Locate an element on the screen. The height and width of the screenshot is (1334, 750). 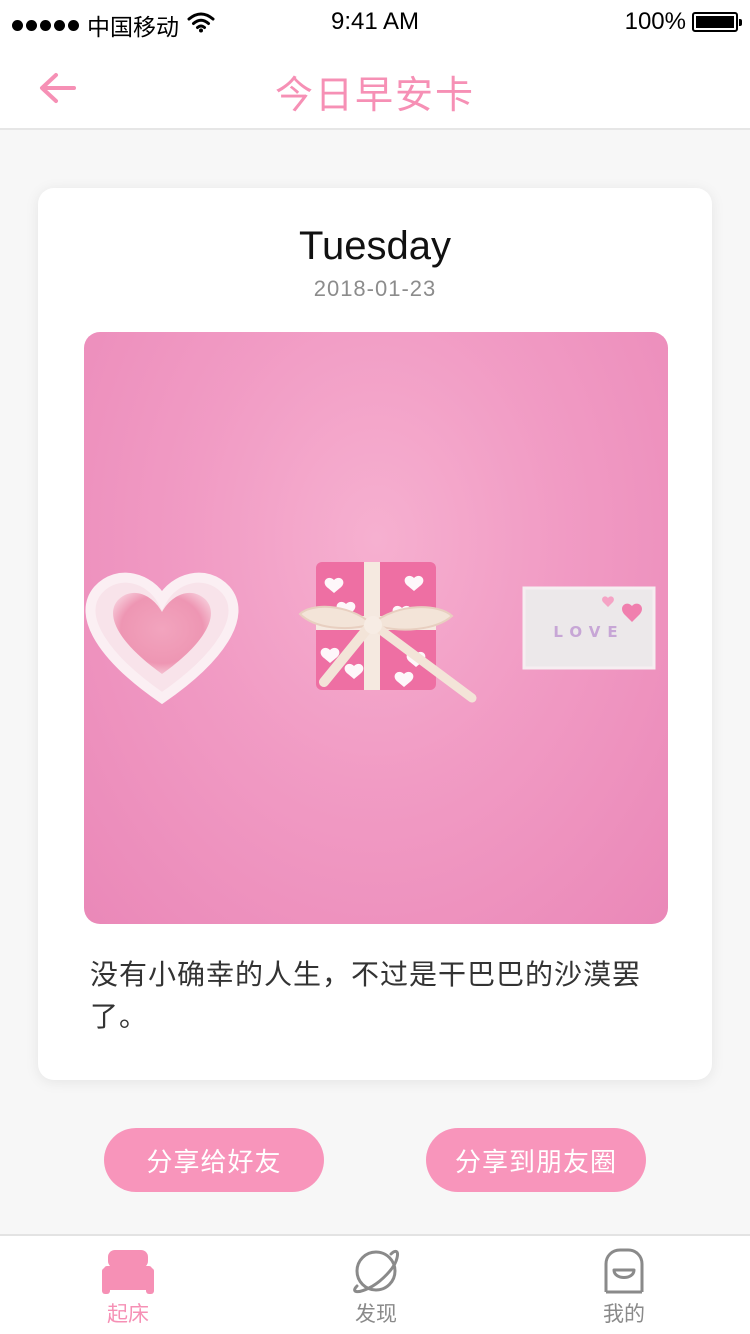
tab-wake-up: 起床 is located at coordinates (128, 1285).